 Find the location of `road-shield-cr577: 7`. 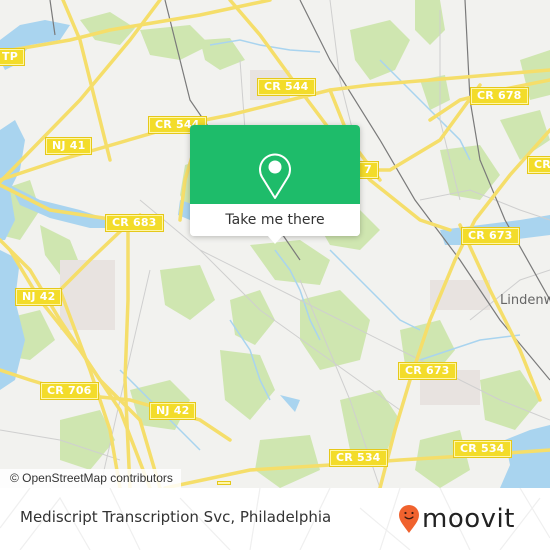

road-shield-cr577: 7 is located at coordinates (368, 170).